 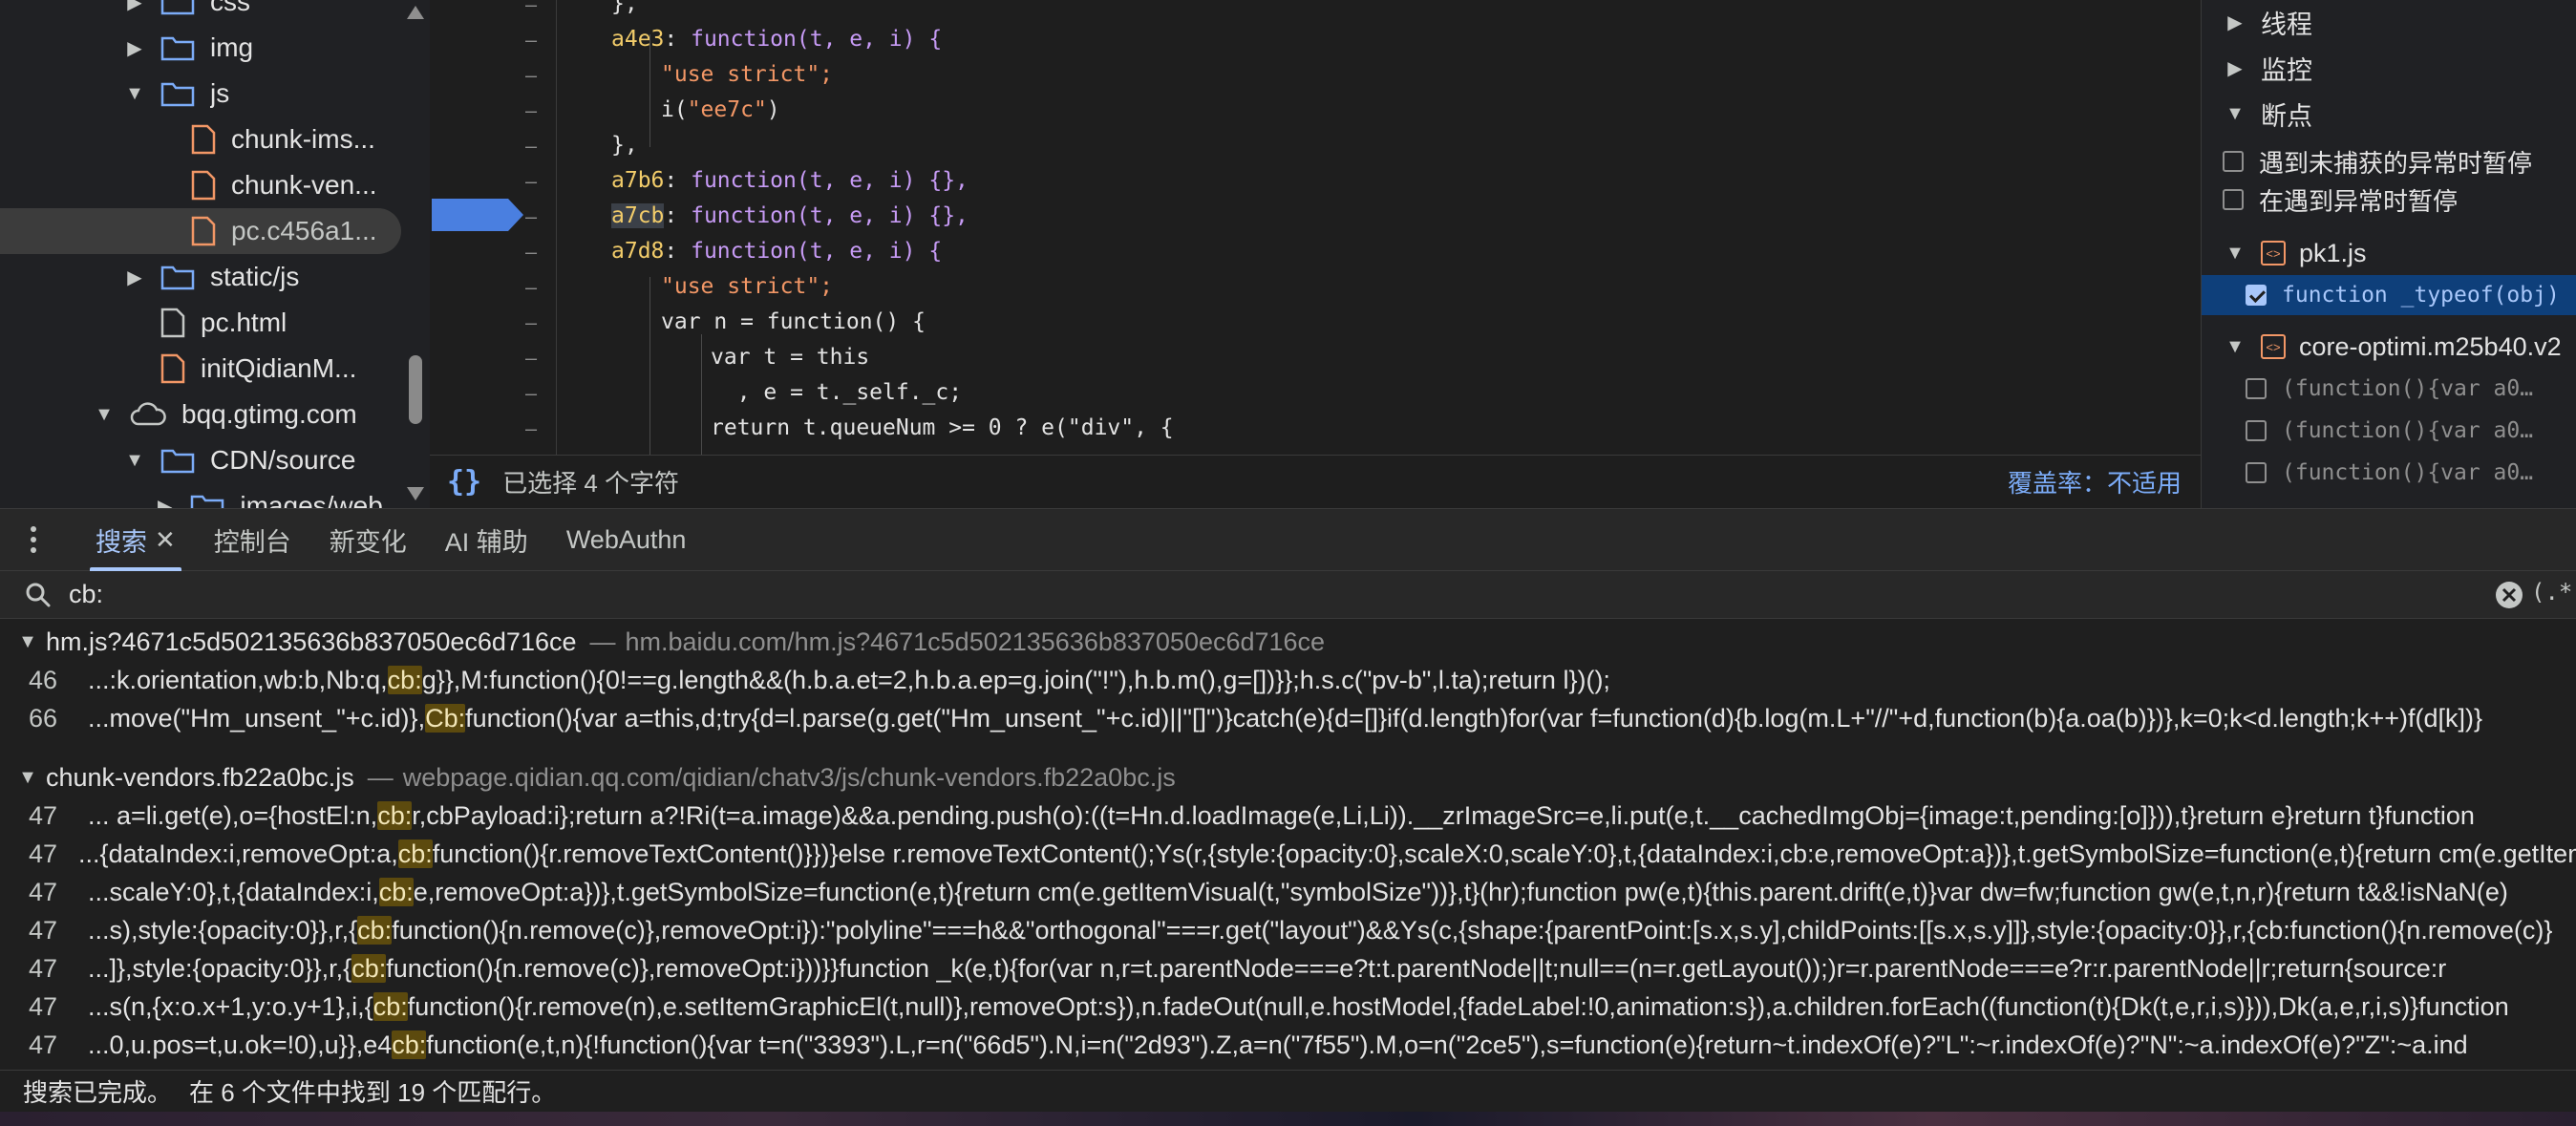 What do you see at coordinates (373, 1092) in the screenshot?
I see `search-summary-text: 在 6 个文件中找到 19 个匹配行。` at bounding box center [373, 1092].